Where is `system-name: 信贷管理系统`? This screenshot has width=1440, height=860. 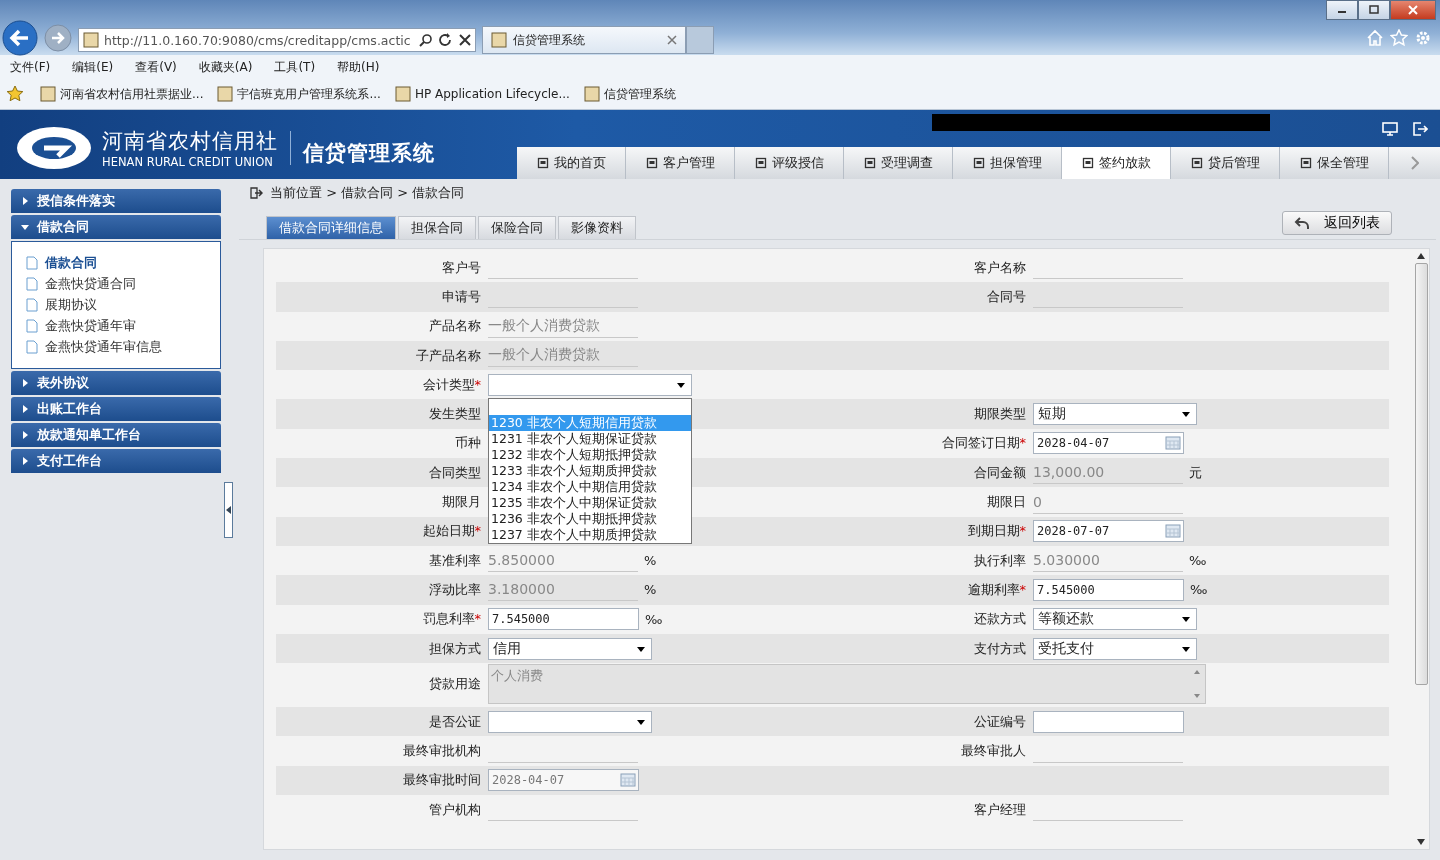 system-name: 信贷管理系统 is located at coordinates (369, 153).